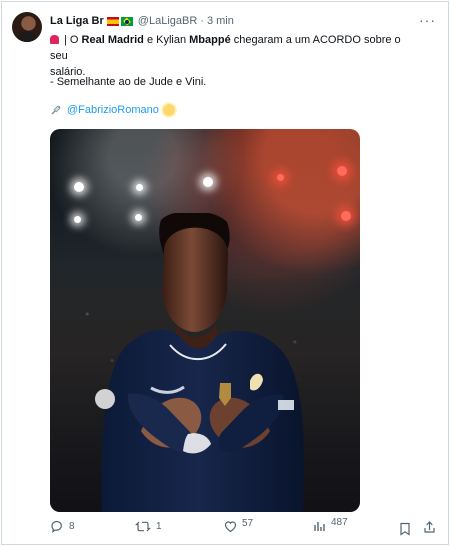  What do you see at coordinates (27, 27) in the screenshot?
I see `avatar` at bounding box center [27, 27].